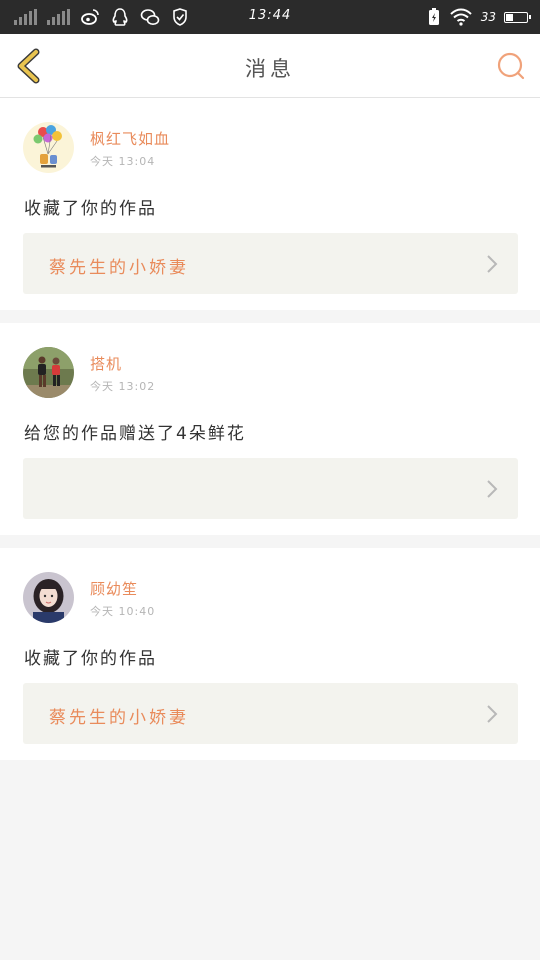 The image size is (540, 960). I want to click on balloons-avatar-image, so click(48, 147).